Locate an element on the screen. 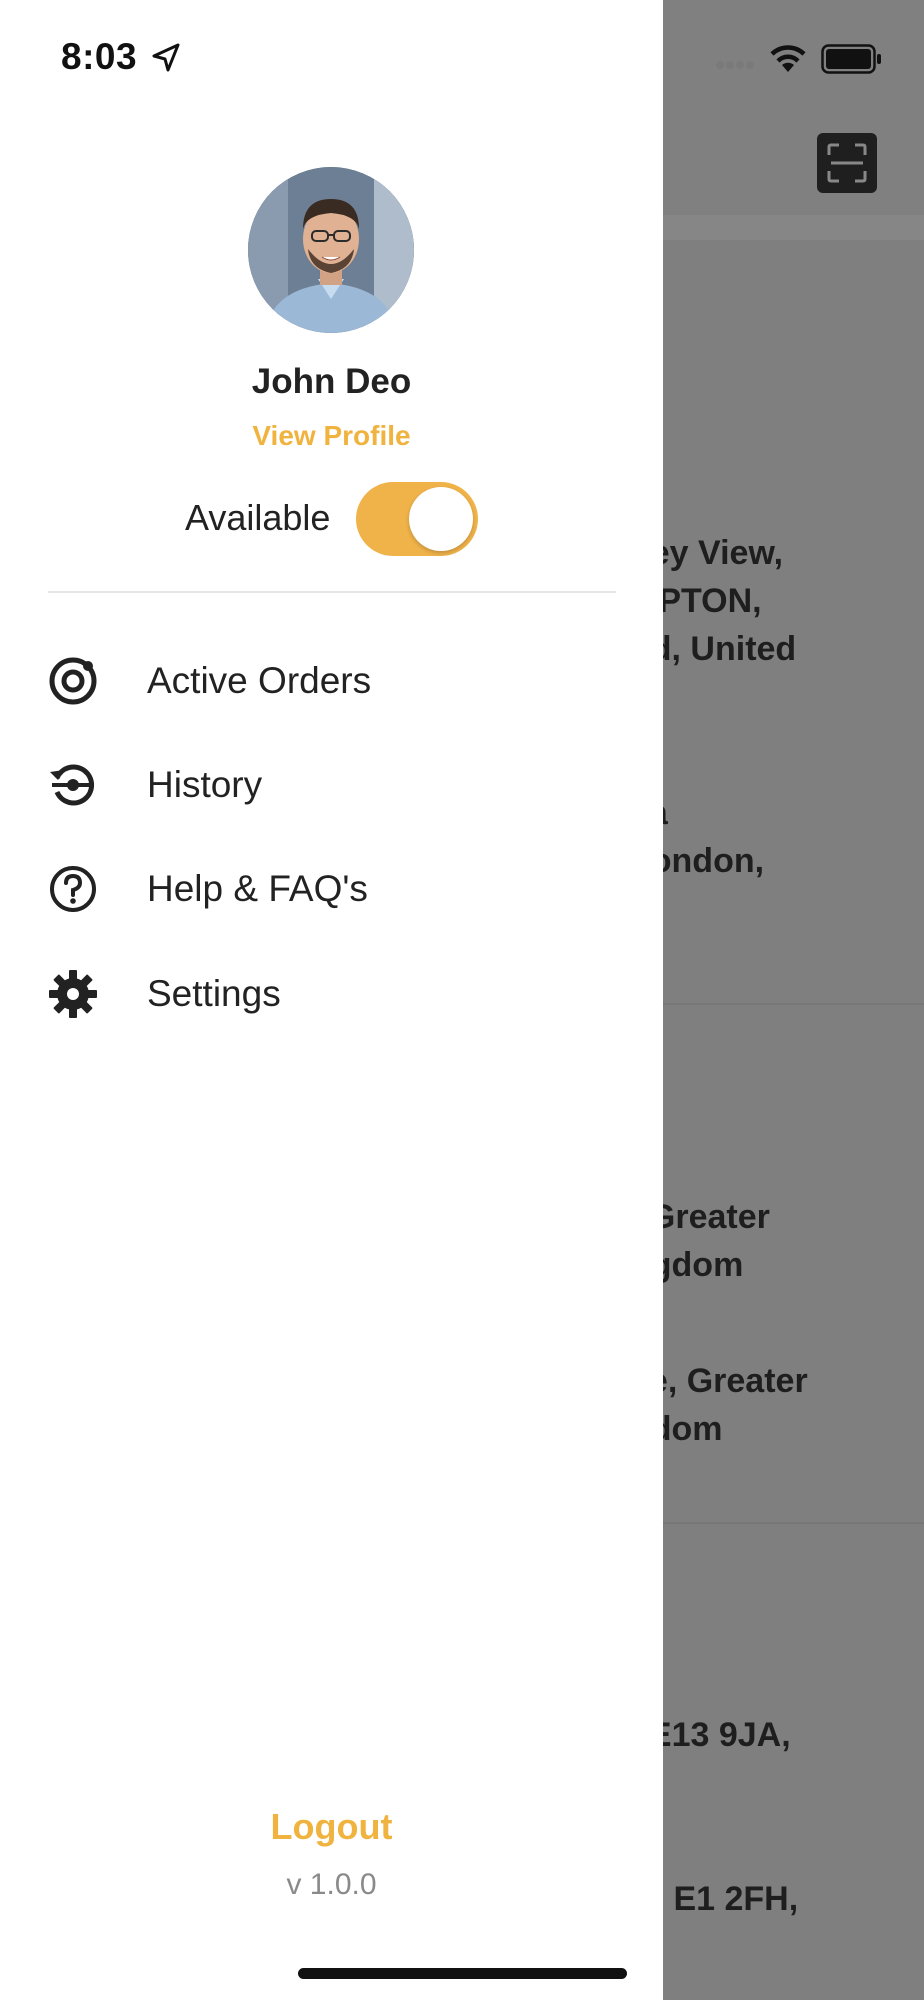 Image resolution: width=924 pixels, height=2000 pixels. toggle-knob is located at coordinates (441, 519).